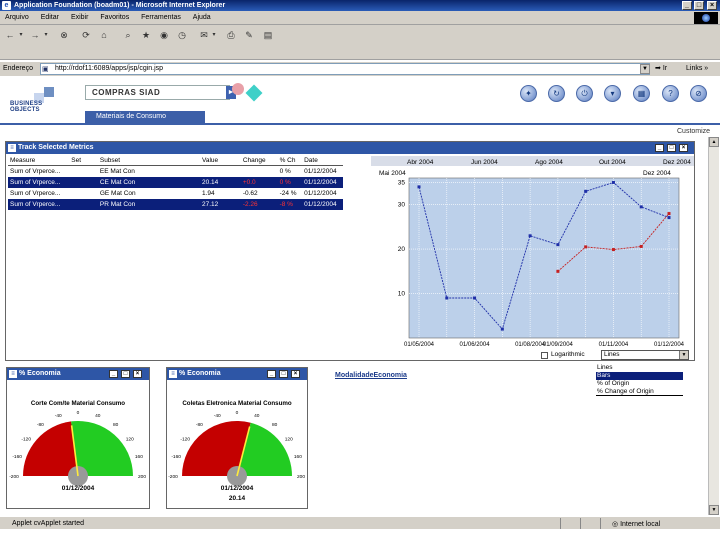 This screenshot has width=720, height=540. Describe the element at coordinates (290, 161) in the screenshot. I see `col-header-pct-change: % Ch` at that location.